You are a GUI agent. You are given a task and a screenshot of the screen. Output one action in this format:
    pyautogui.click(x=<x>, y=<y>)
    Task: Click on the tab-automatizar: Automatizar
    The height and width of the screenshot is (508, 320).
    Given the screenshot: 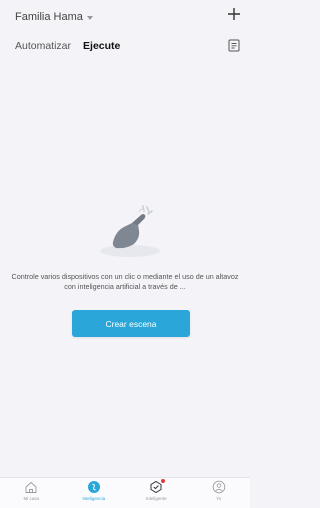 What is the action you would take?
    pyautogui.click(x=43, y=46)
    